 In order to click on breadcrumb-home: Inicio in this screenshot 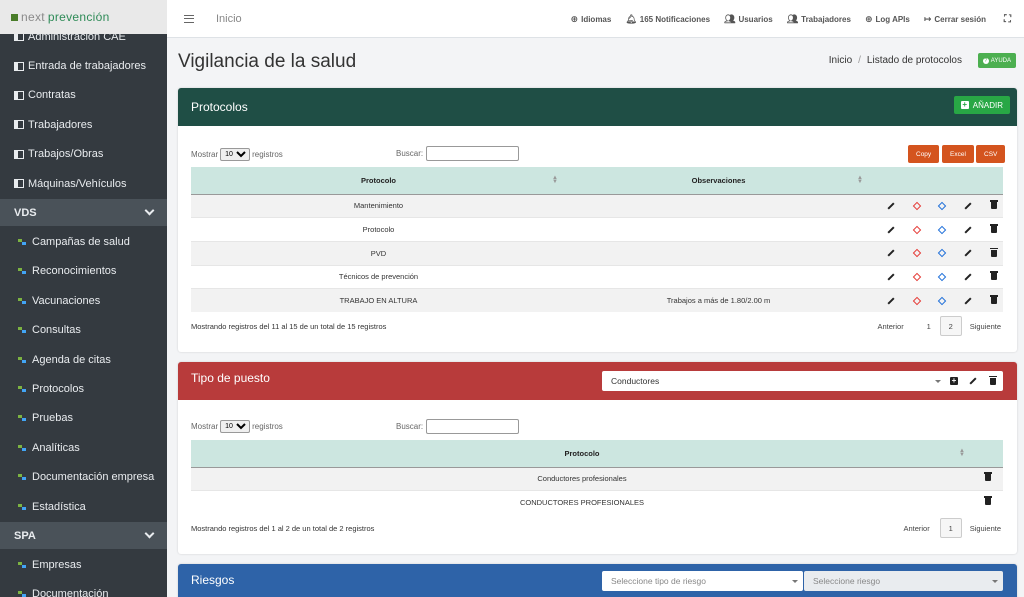, I will do `click(840, 60)`.